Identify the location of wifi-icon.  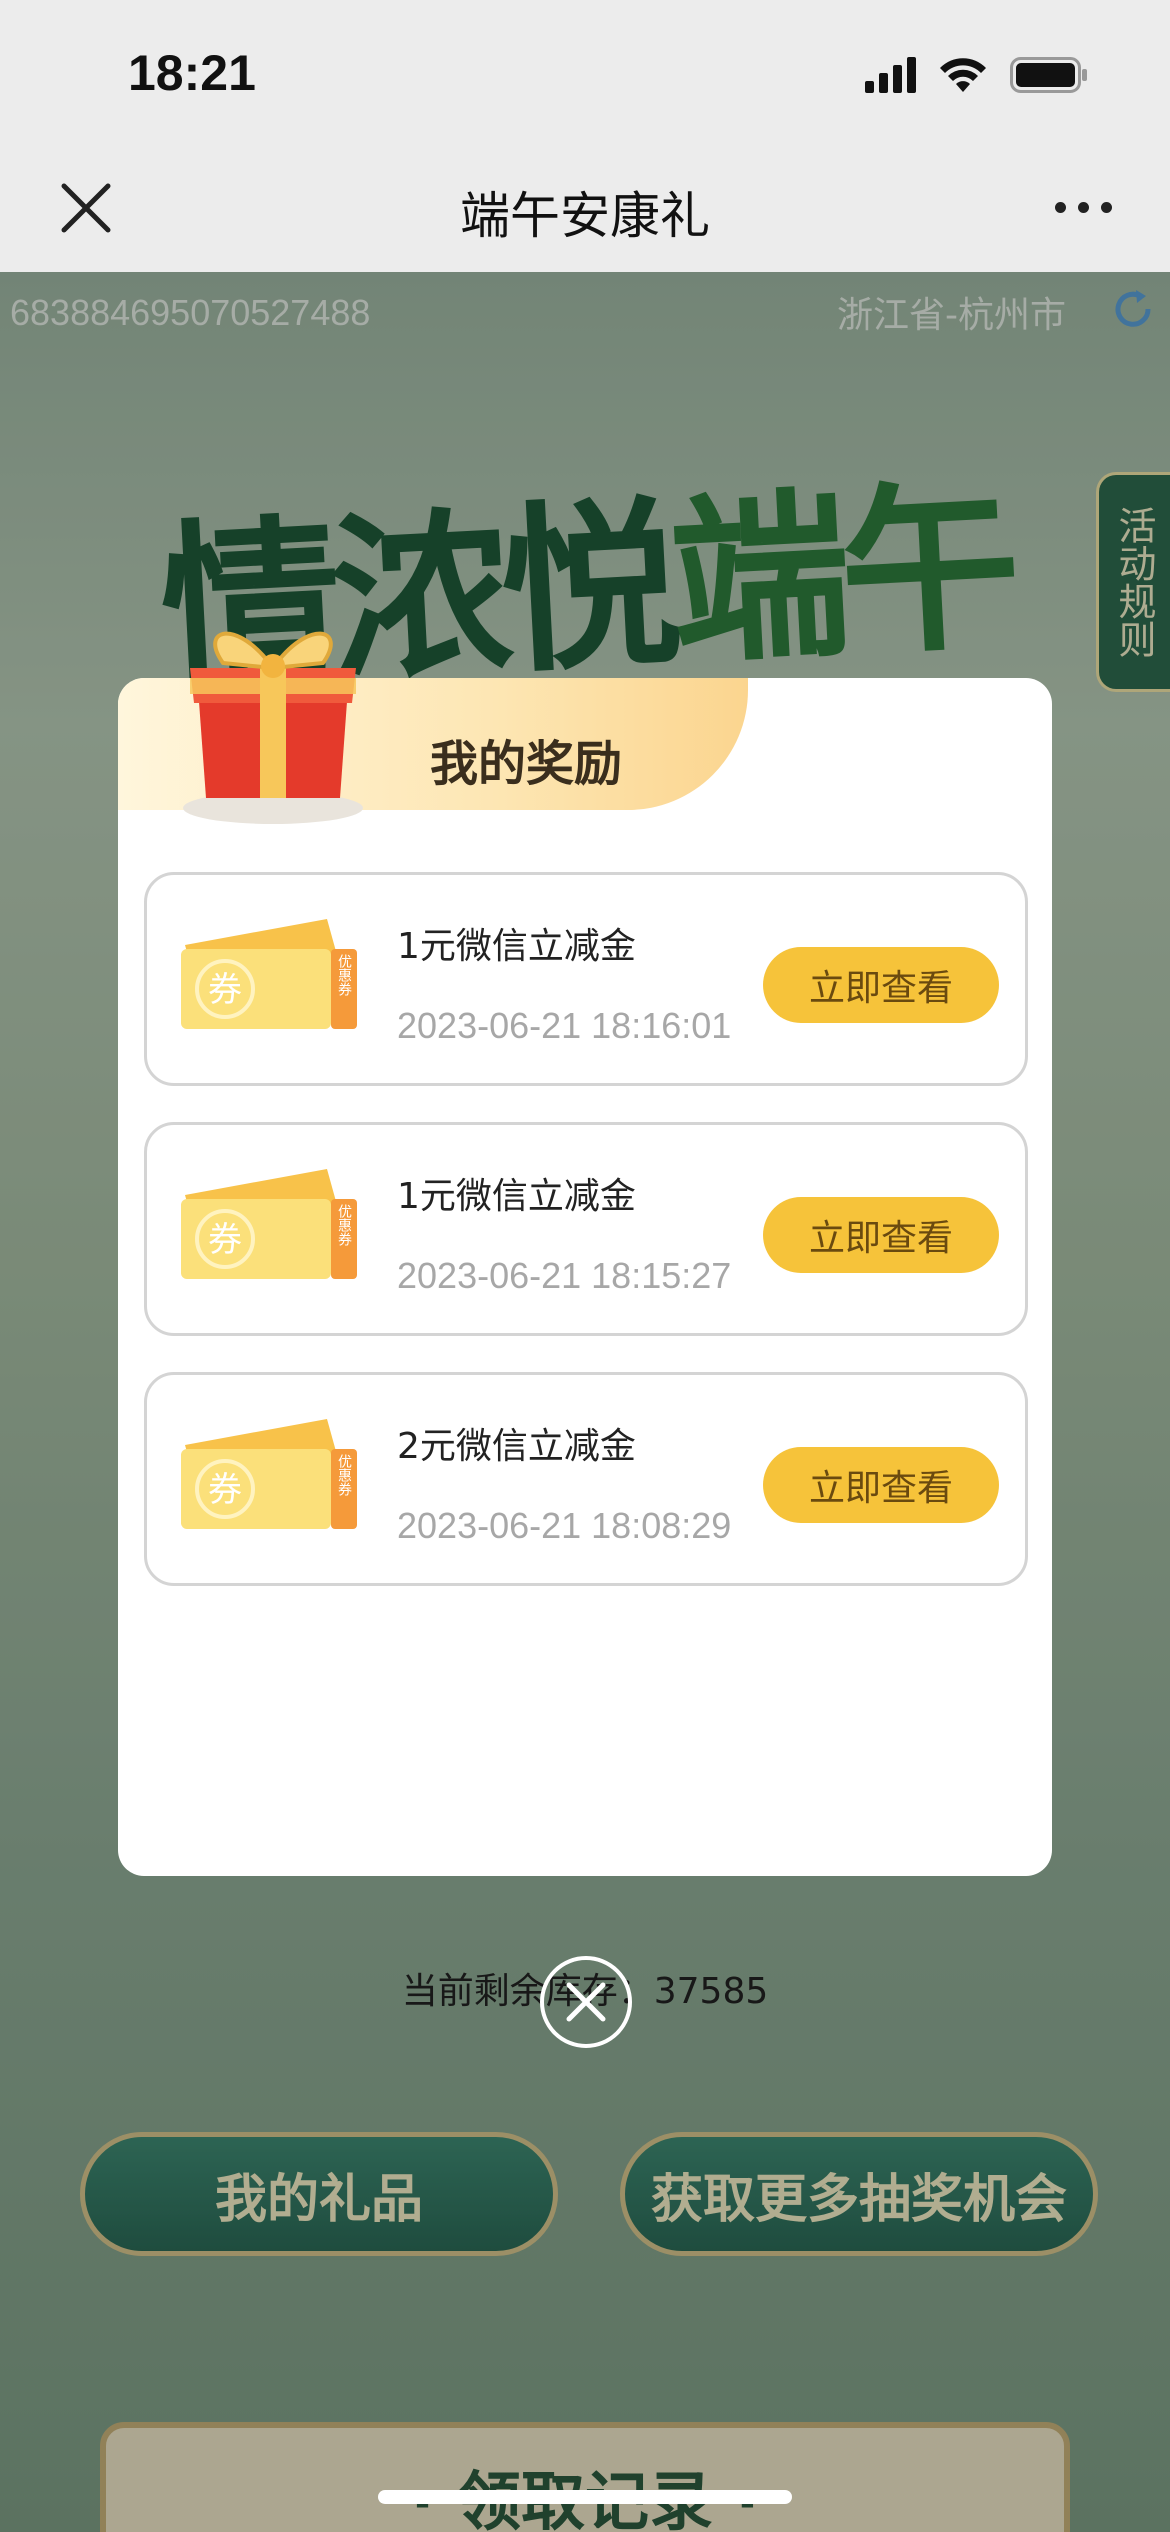
(963, 75).